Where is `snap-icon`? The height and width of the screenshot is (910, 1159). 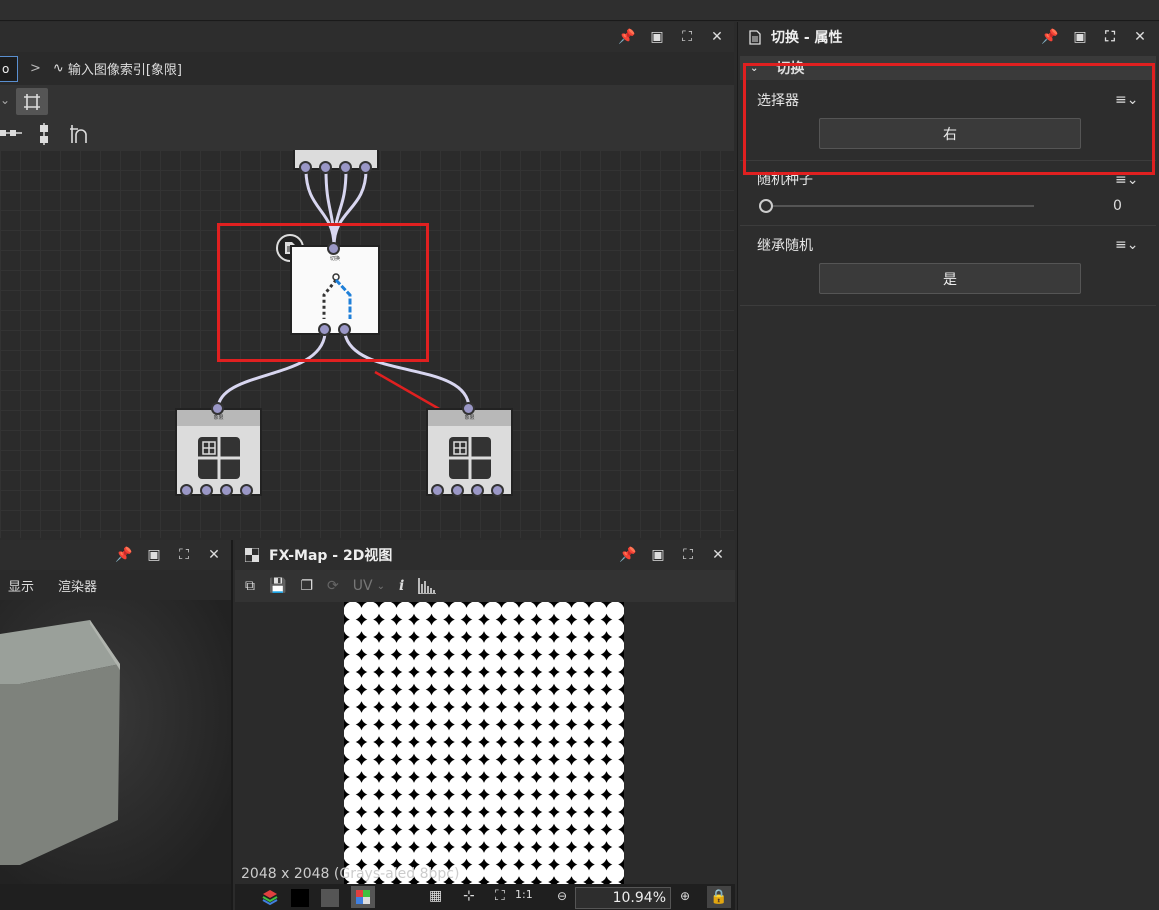 snap-icon is located at coordinates (79, 134).